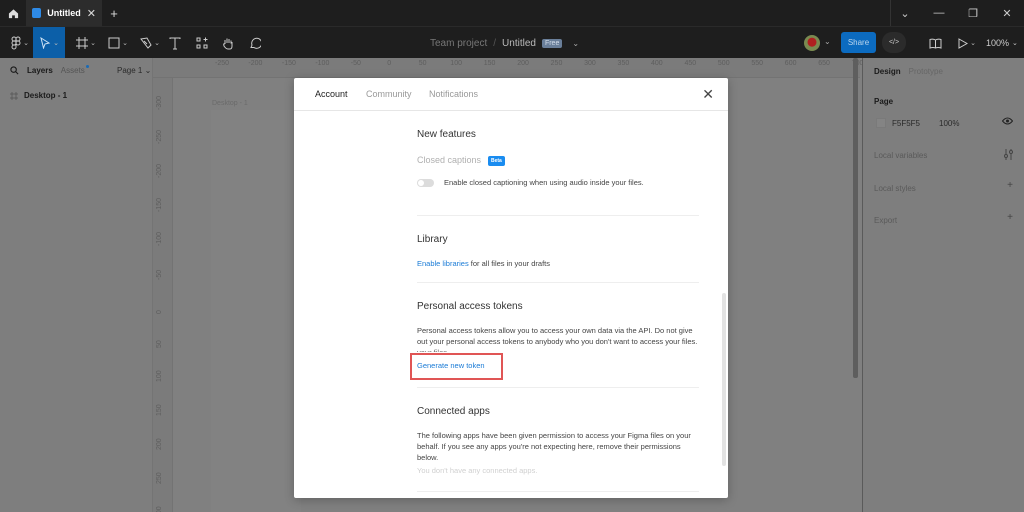 Image resolution: width=1024 pixels, height=512 pixels. Describe the element at coordinates (708, 94) in the screenshot. I see `close-icon: ✕` at that location.